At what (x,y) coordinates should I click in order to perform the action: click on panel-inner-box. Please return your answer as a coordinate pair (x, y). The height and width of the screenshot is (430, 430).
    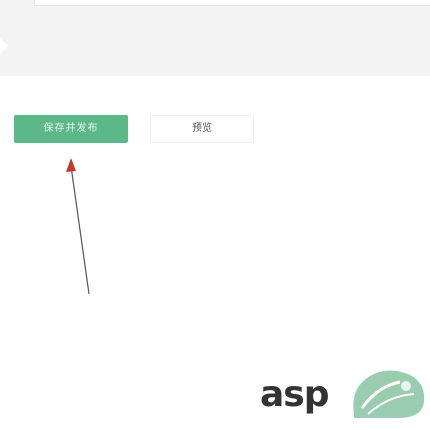
    Looking at the image, I should click on (232, 3).